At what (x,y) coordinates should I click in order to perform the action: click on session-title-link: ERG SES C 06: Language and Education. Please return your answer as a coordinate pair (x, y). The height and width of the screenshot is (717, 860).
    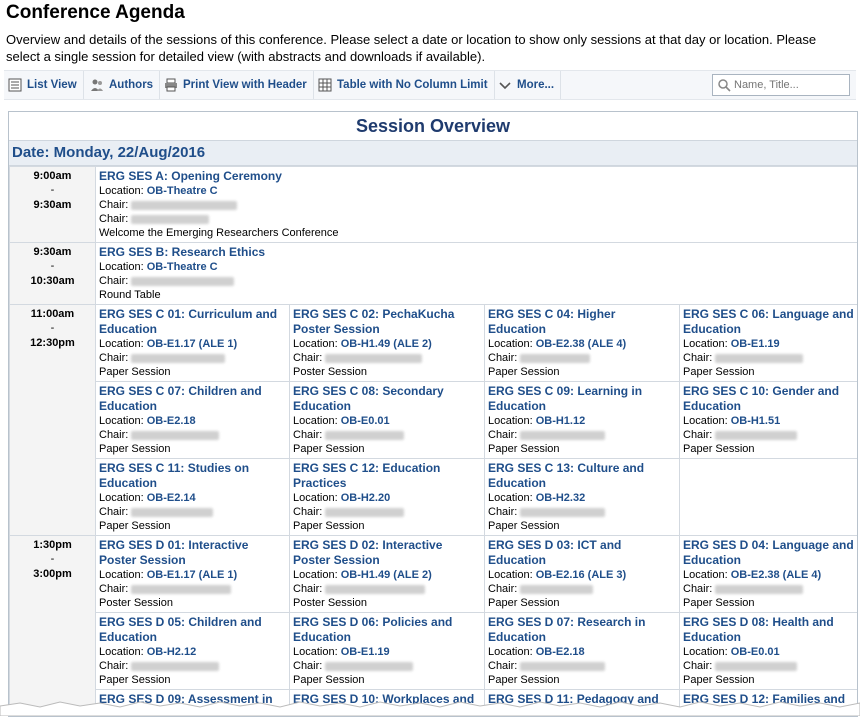
    Looking at the image, I should click on (768, 322).